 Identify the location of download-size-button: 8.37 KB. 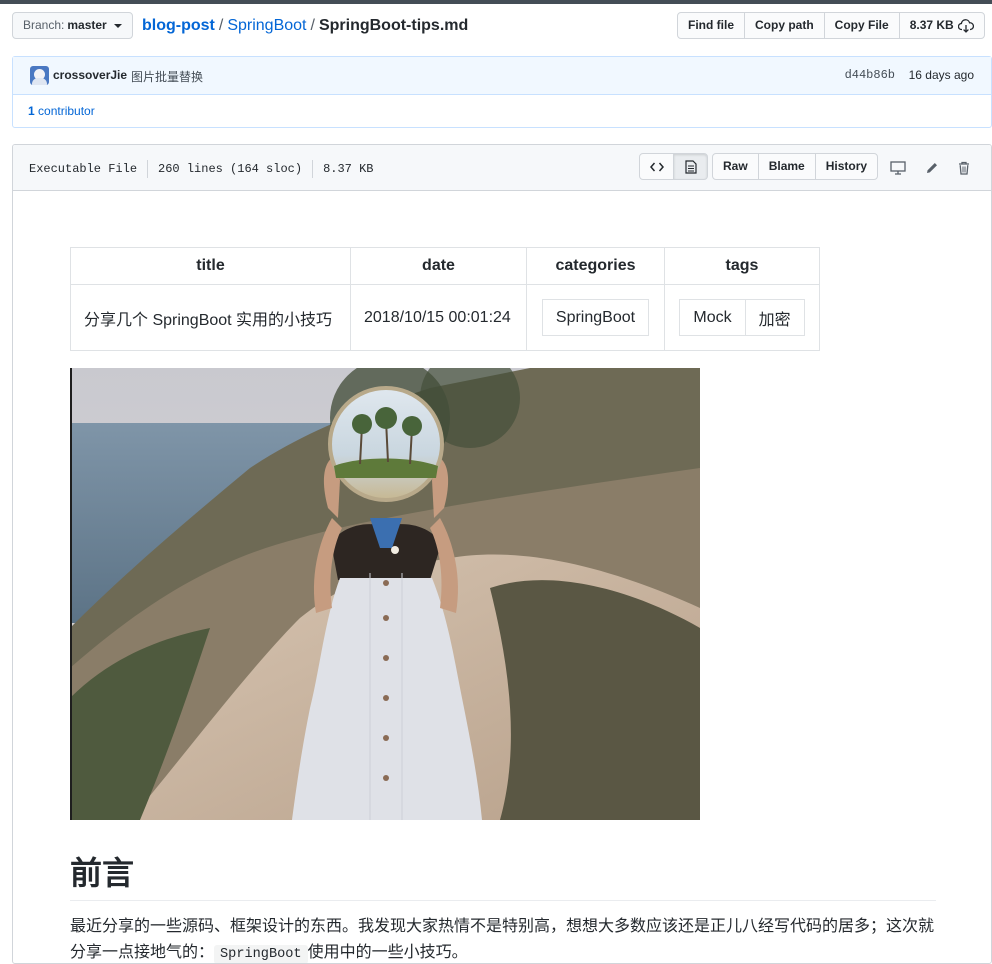
(941, 25).